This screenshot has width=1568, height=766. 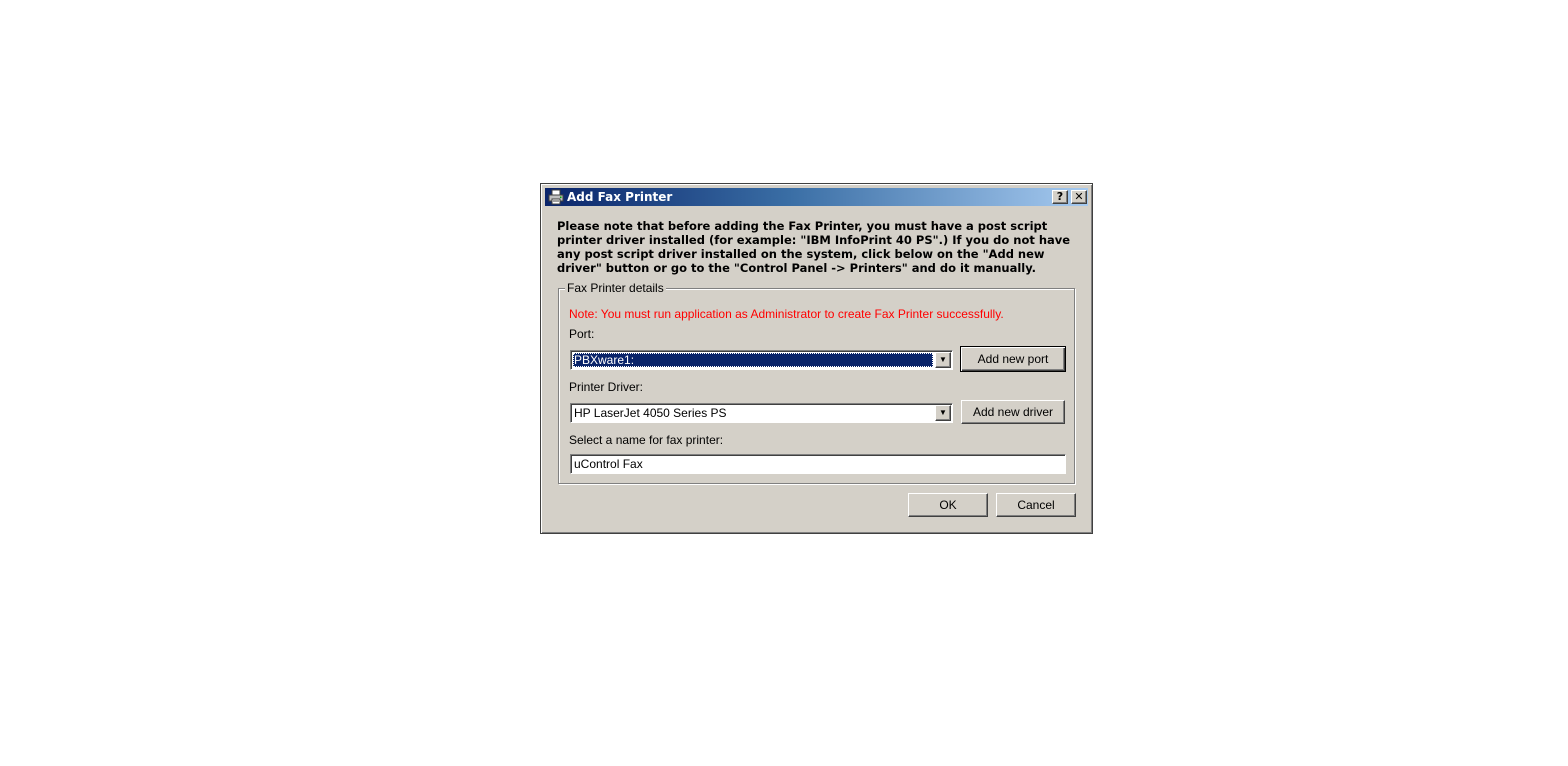 What do you see at coordinates (615, 288) in the screenshot?
I see `group-legend: Fax Printer details` at bounding box center [615, 288].